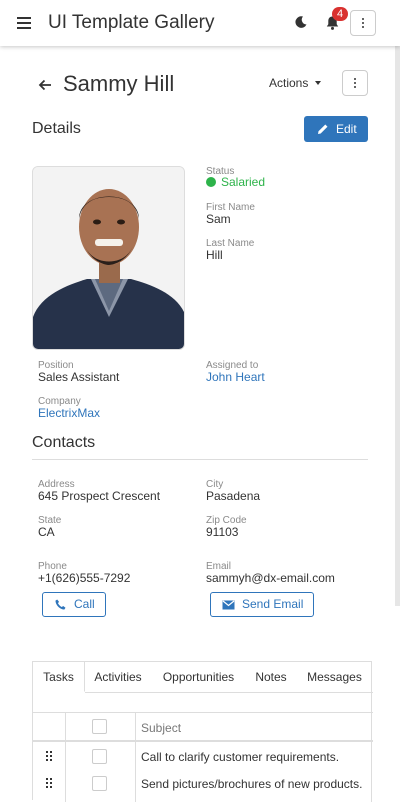 The image size is (400, 802). Describe the element at coordinates (214, 255) in the screenshot. I see `last-name-value: Hill` at that location.